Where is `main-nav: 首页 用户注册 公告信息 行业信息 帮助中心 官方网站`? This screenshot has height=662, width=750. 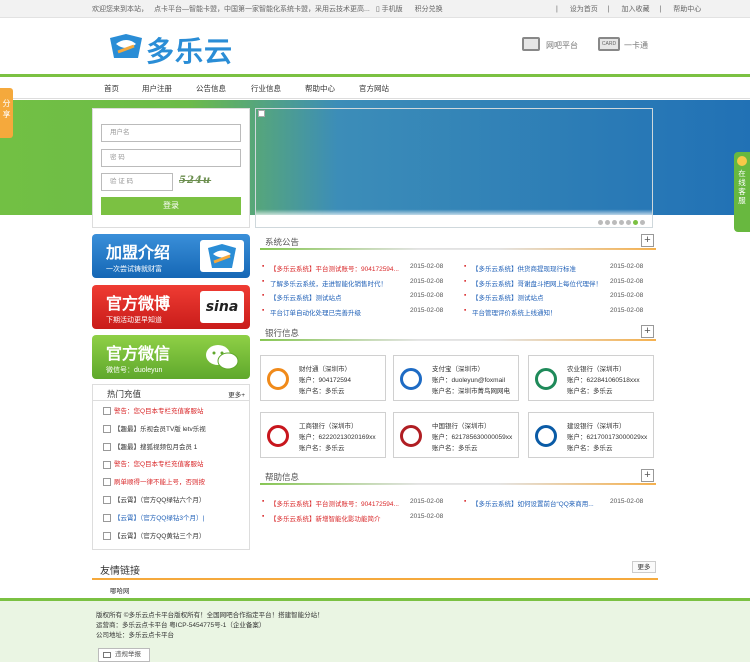
main-nav: 首页 用户注册 公告信息 行业信息 帮助中心 官方网站 is located at coordinates (375, 88).